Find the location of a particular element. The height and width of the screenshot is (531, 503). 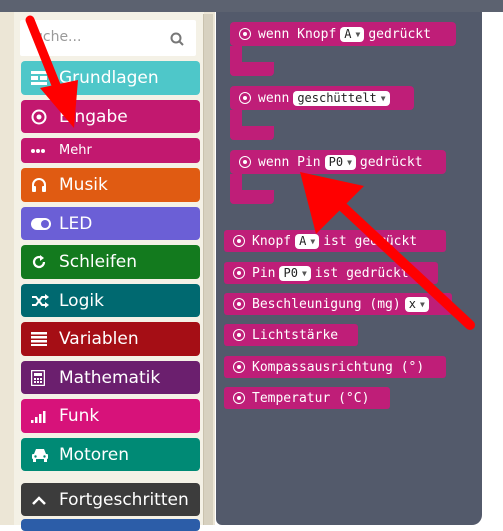

right-margin is located at coordinates (492, 268).